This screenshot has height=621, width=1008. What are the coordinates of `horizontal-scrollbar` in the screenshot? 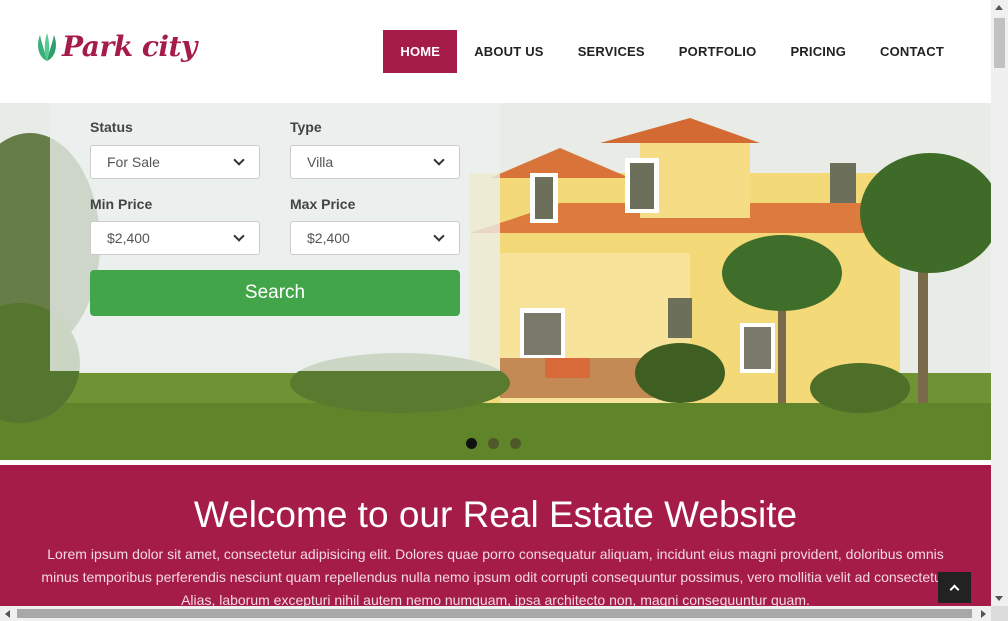 It's located at (495, 613).